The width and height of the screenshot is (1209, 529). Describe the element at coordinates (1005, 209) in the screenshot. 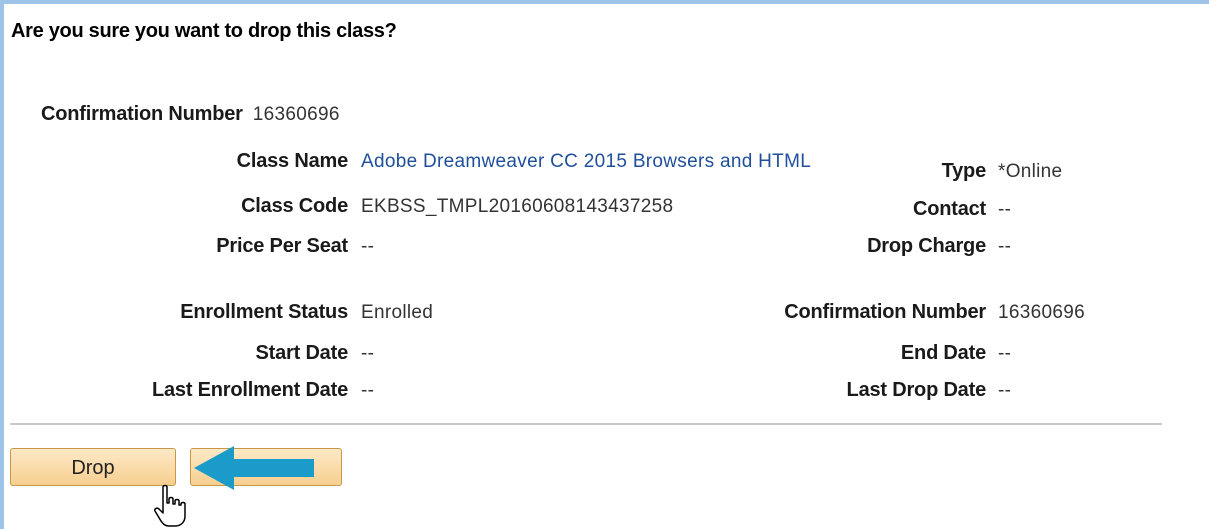

I see `contact-value: --` at that location.